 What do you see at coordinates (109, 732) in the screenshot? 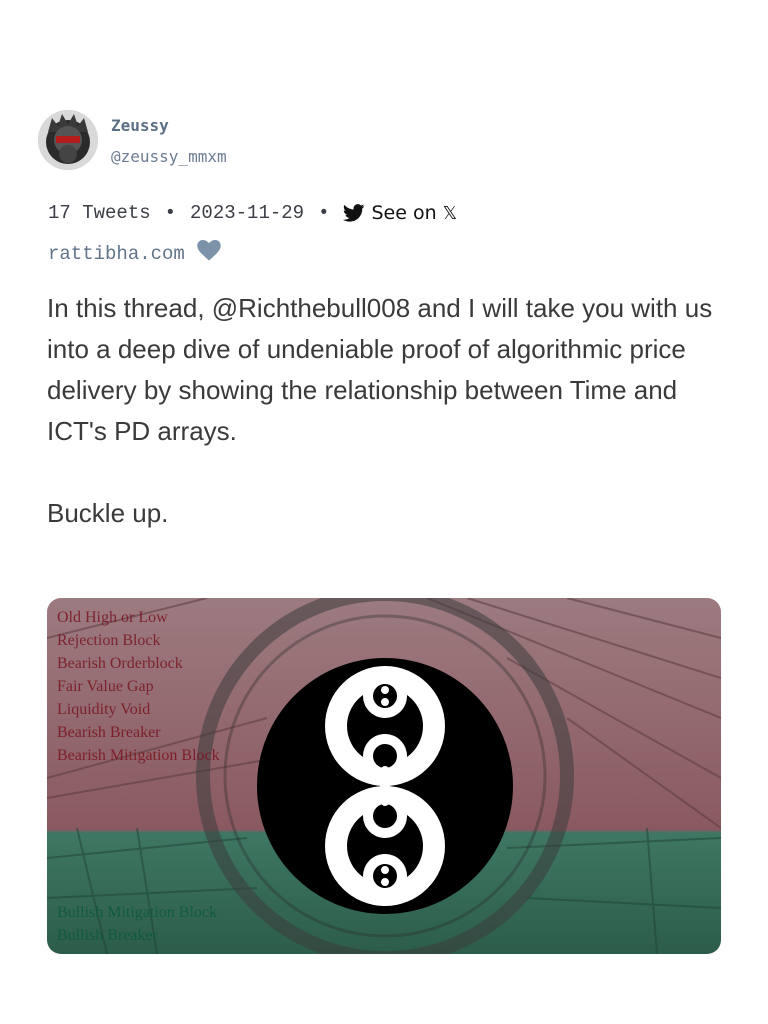
I see `bearish-label: Bearish Breaker` at bounding box center [109, 732].